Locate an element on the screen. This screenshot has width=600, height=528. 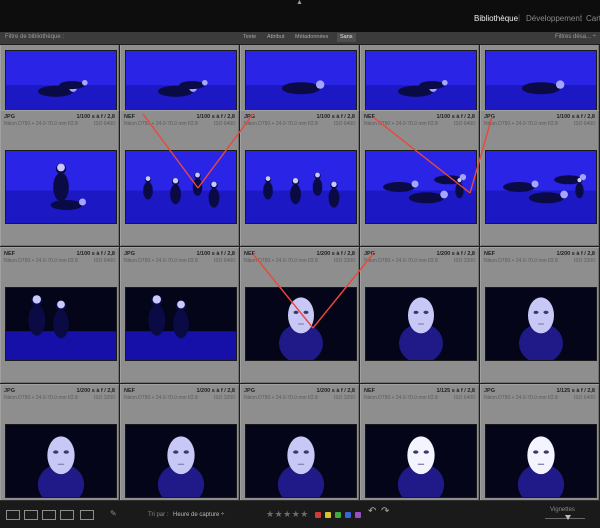
color-label-yellow is located at coordinates (328, 515).